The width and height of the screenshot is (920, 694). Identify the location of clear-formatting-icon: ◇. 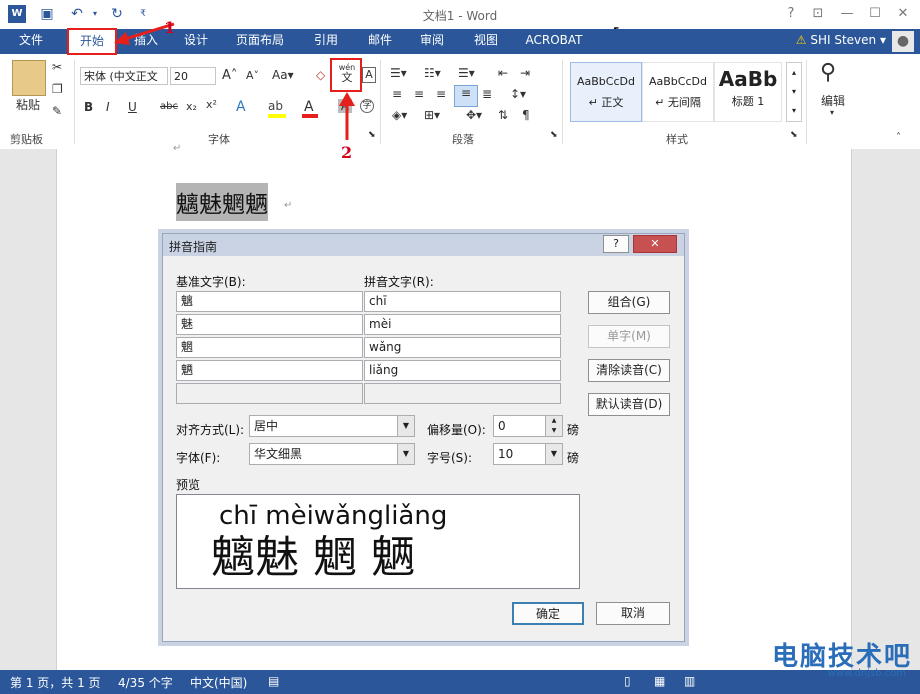
(320, 75).